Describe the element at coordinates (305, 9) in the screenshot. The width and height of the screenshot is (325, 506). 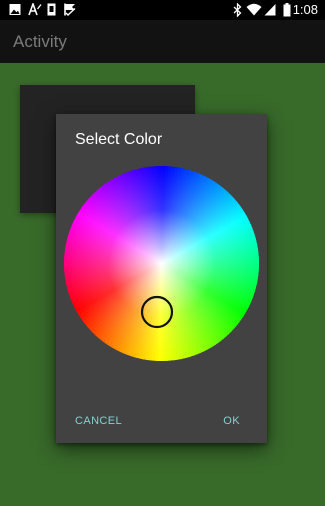
I see `status-time: 1:08` at that location.